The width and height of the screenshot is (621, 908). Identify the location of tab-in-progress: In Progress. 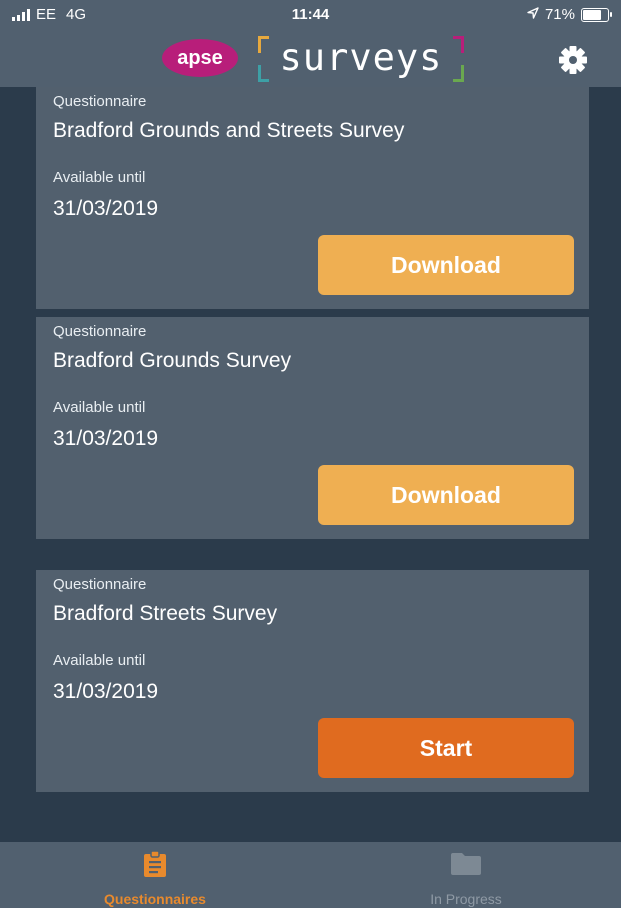
(466, 875).